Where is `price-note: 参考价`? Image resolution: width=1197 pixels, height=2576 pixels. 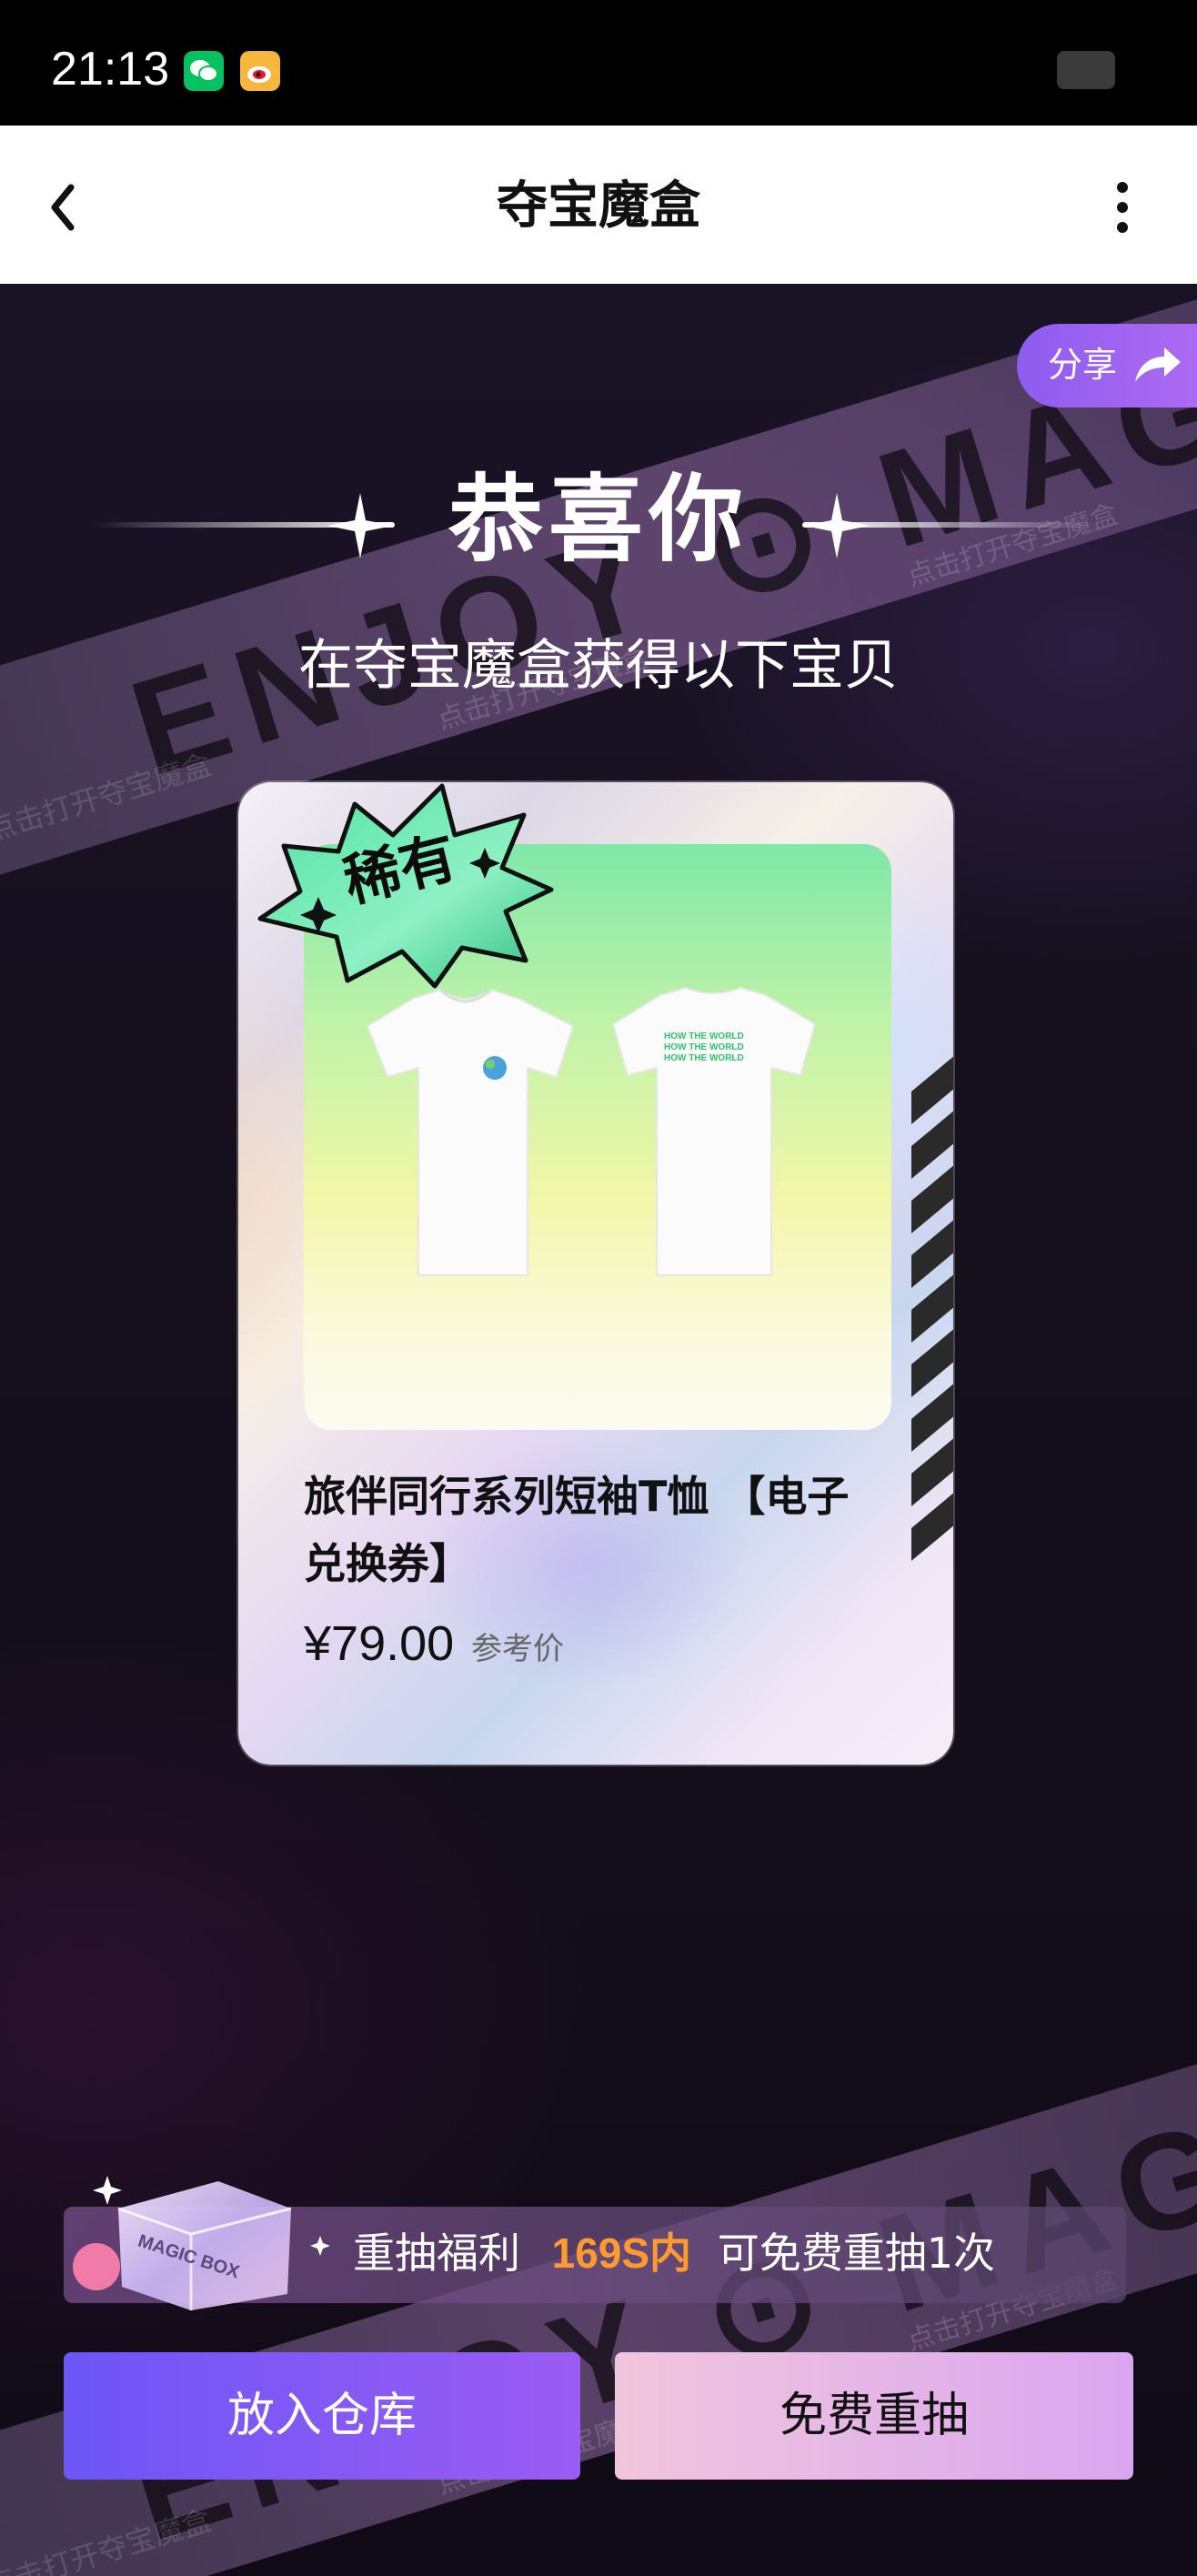
price-note: 参考价 is located at coordinates (517, 1649).